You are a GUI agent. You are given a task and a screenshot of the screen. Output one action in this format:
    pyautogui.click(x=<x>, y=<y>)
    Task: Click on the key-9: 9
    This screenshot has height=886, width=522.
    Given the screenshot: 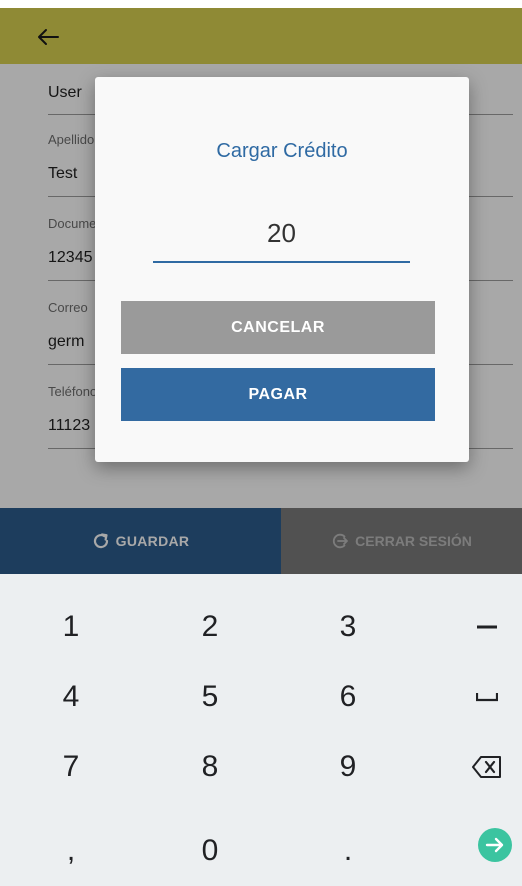 What is the action you would take?
    pyautogui.click(x=348, y=767)
    